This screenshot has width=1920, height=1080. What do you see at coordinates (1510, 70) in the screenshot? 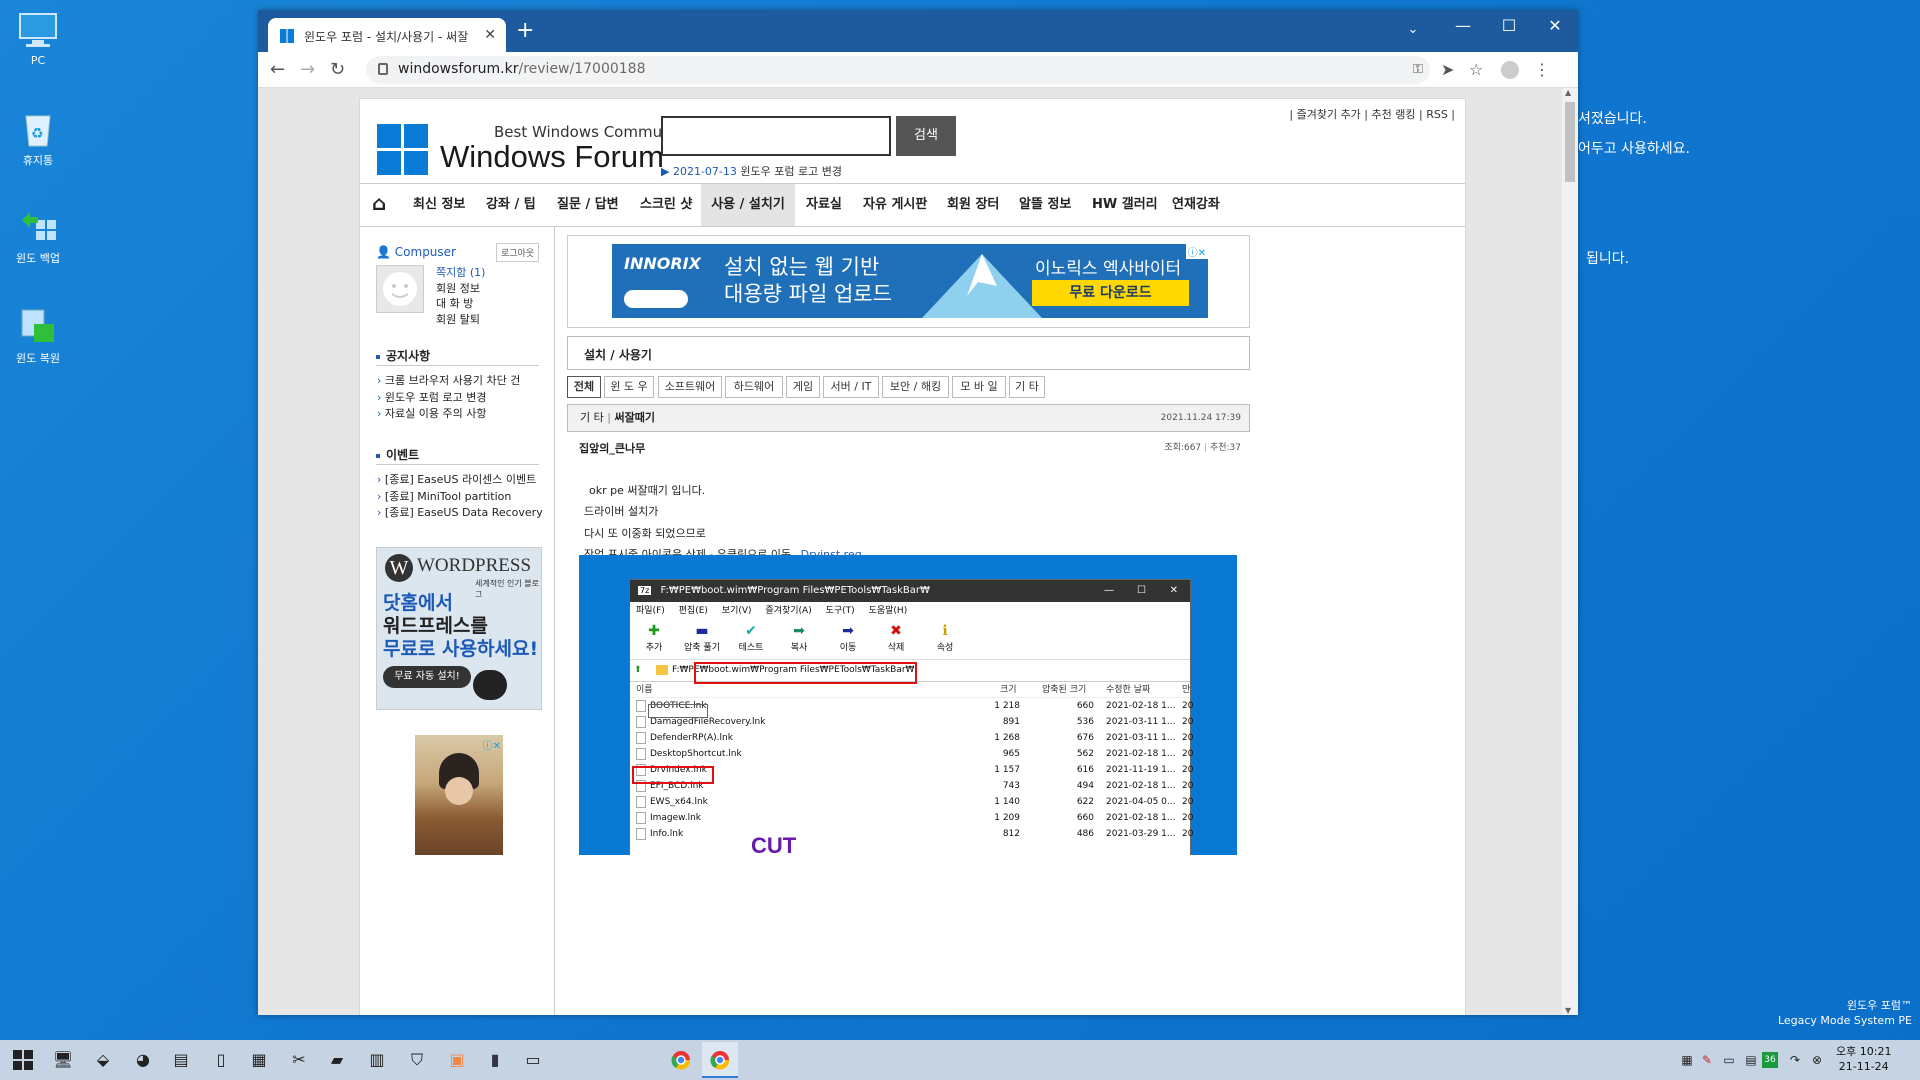
I see `profile-icon` at bounding box center [1510, 70].